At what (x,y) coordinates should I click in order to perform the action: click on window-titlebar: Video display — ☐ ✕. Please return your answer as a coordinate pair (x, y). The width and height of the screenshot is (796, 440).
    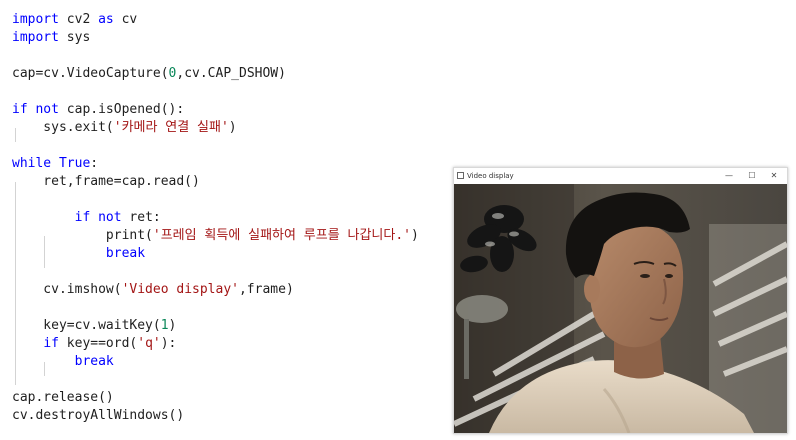
    Looking at the image, I should click on (620, 176).